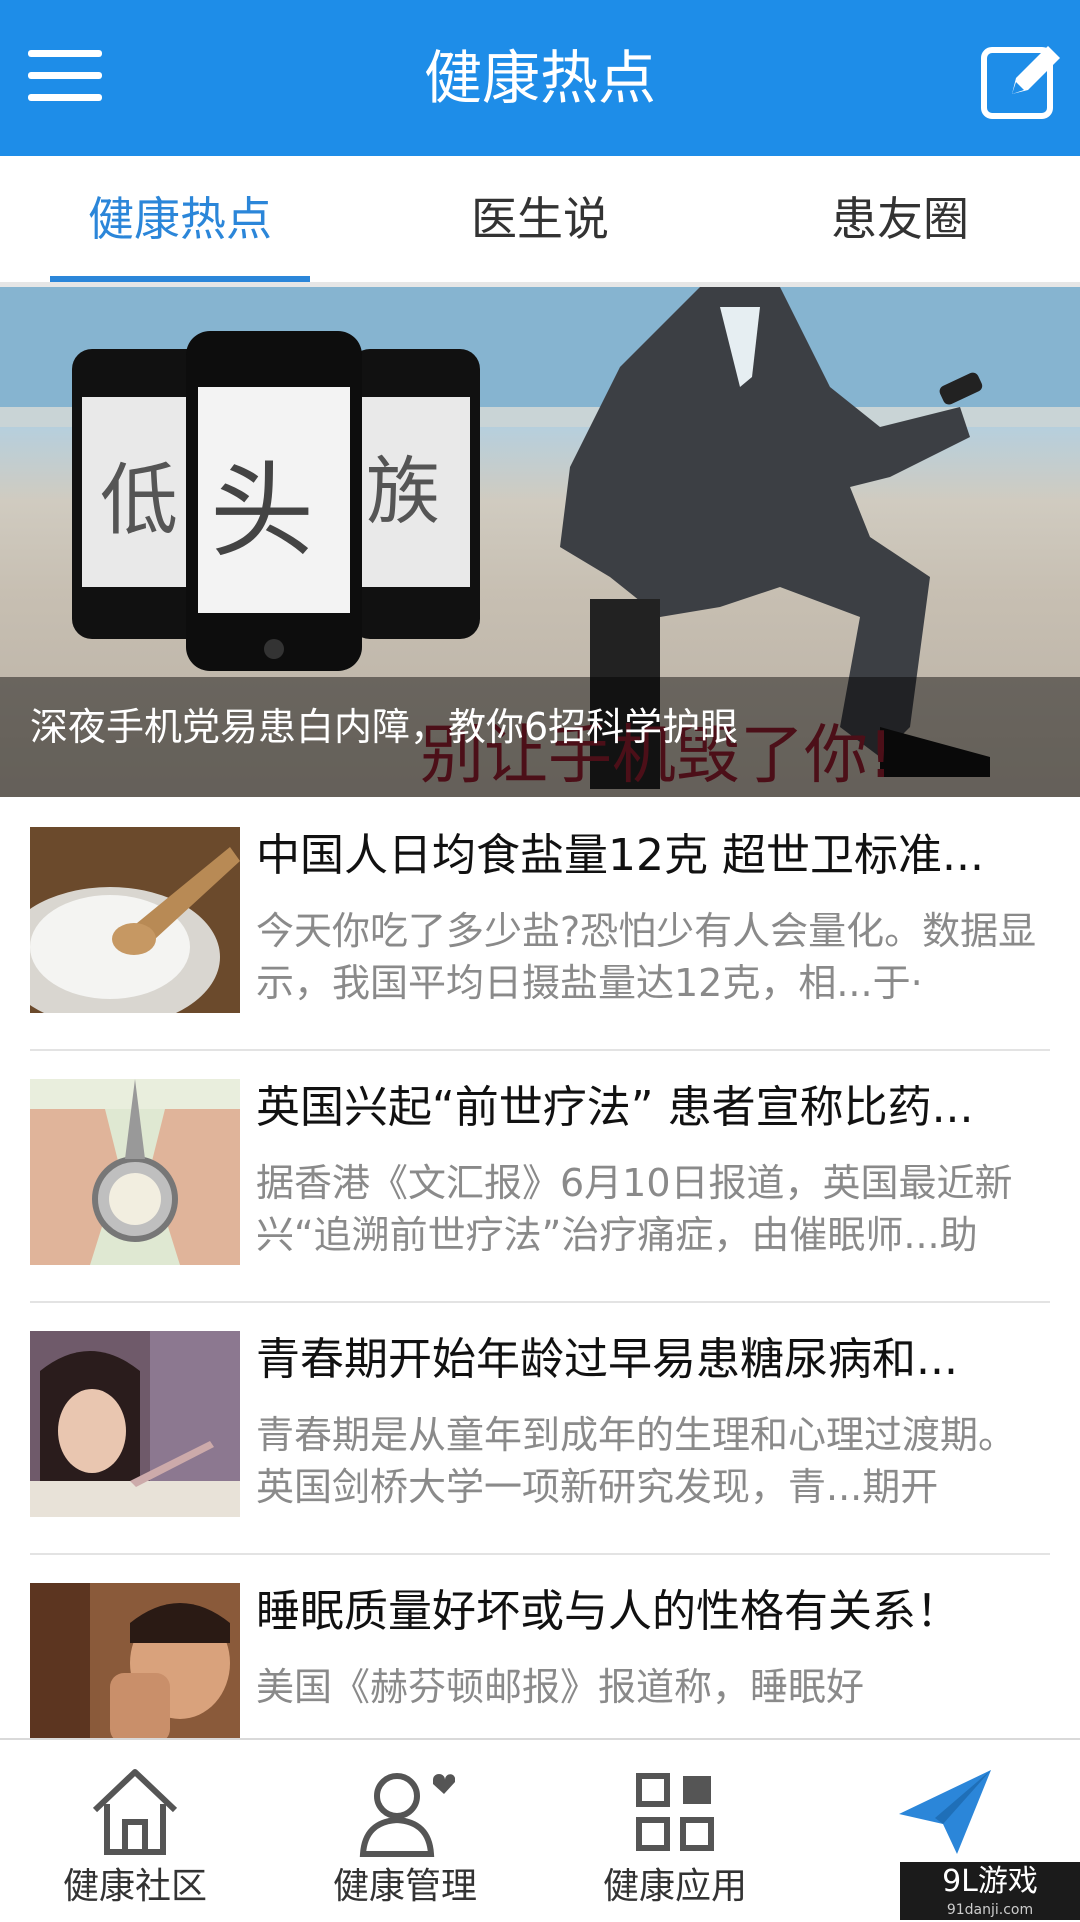  I want to click on news-title: 睡眠质量好坏或与人的性格有关系！, so click(608, 1611).